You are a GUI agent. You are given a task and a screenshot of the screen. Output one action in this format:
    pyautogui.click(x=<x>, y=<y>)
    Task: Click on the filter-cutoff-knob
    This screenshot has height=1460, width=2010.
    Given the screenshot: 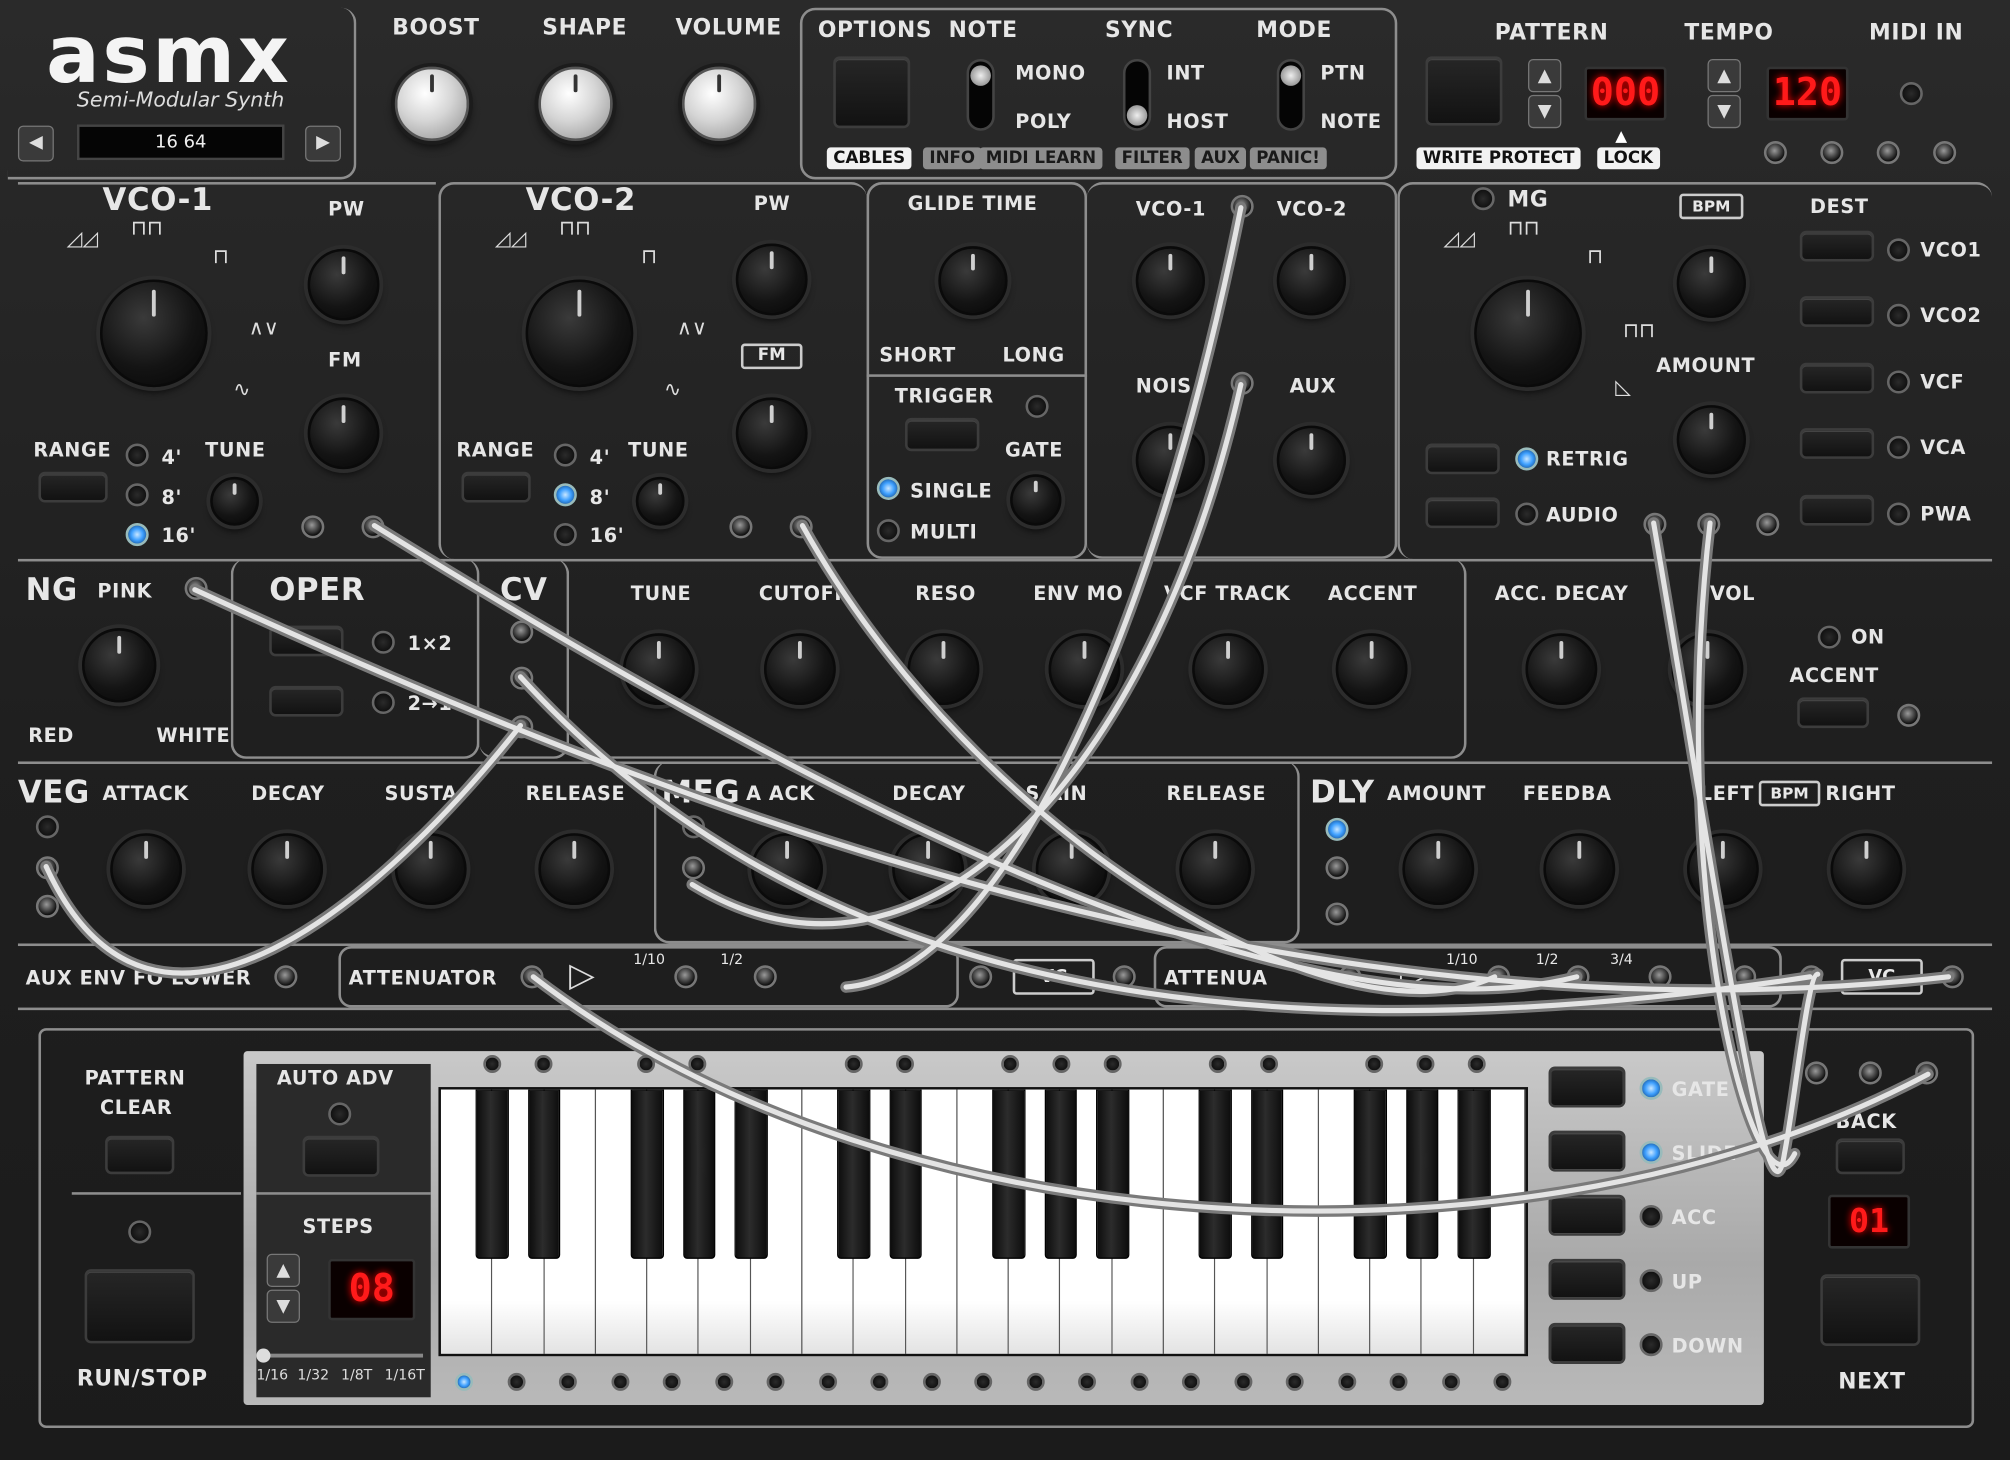 What is the action you would take?
    pyautogui.click(x=800, y=669)
    